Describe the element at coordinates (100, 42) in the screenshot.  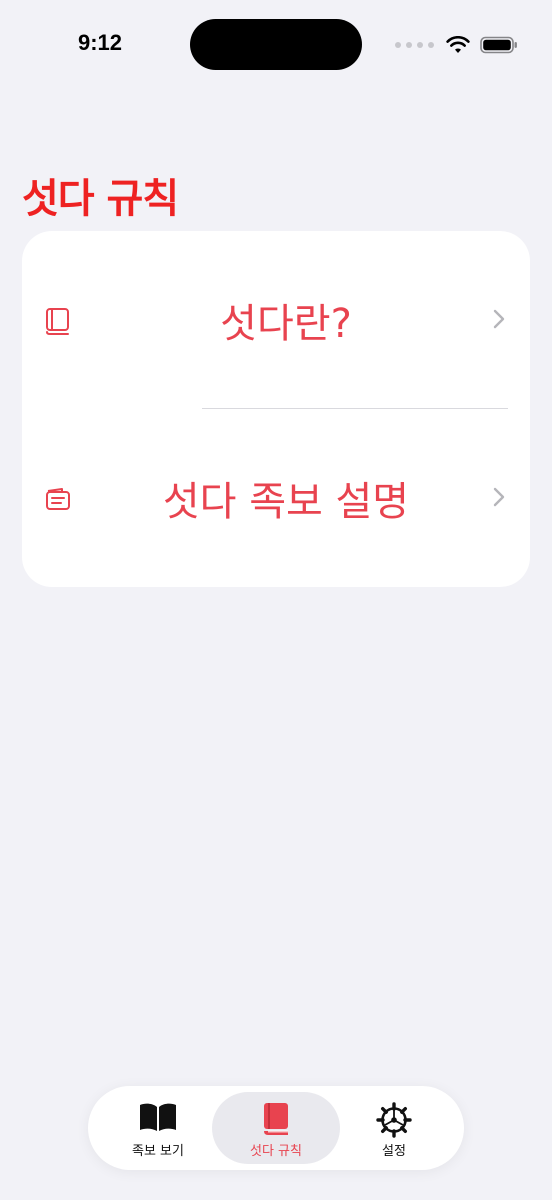
I see `status-time: 9:12` at that location.